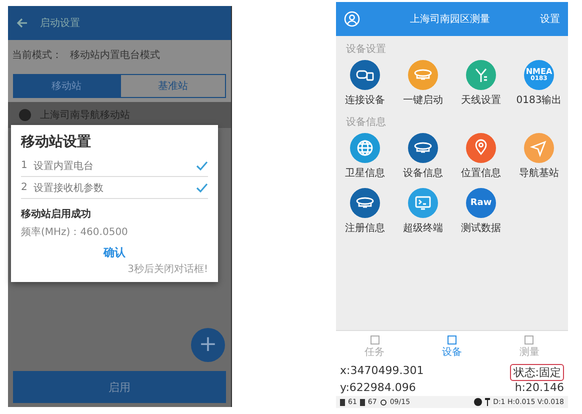 This screenshot has height=414, width=582. Describe the element at coordinates (24, 187) in the screenshot. I see `step-number: 2` at that location.